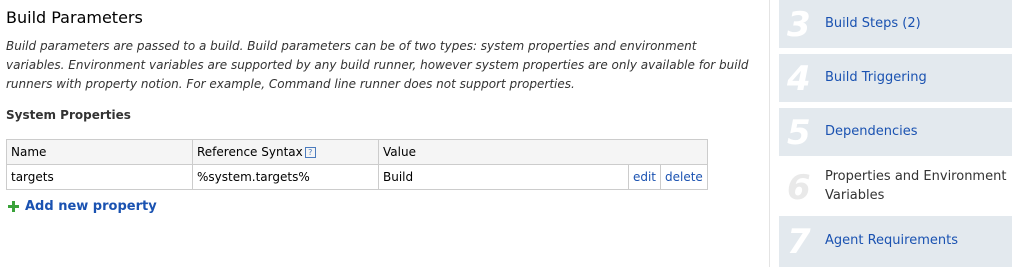 The width and height of the screenshot is (1012, 267). Describe the element at coordinates (876, 77) in the screenshot. I see `step-label: Build Triggering` at that location.